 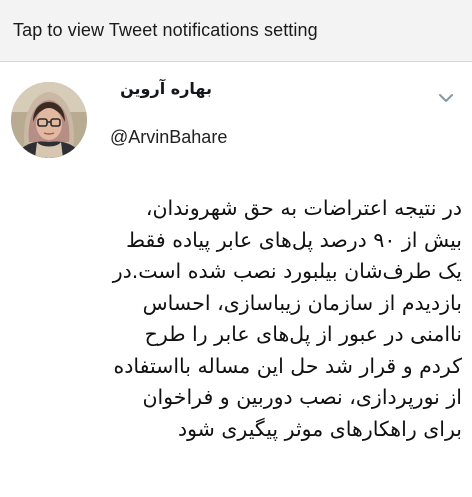 What do you see at coordinates (302, 397) in the screenshot?
I see `tweet-body-line: از نورپردازی، نصب دوربین و فراخوان` at bounding box center [302, 397].